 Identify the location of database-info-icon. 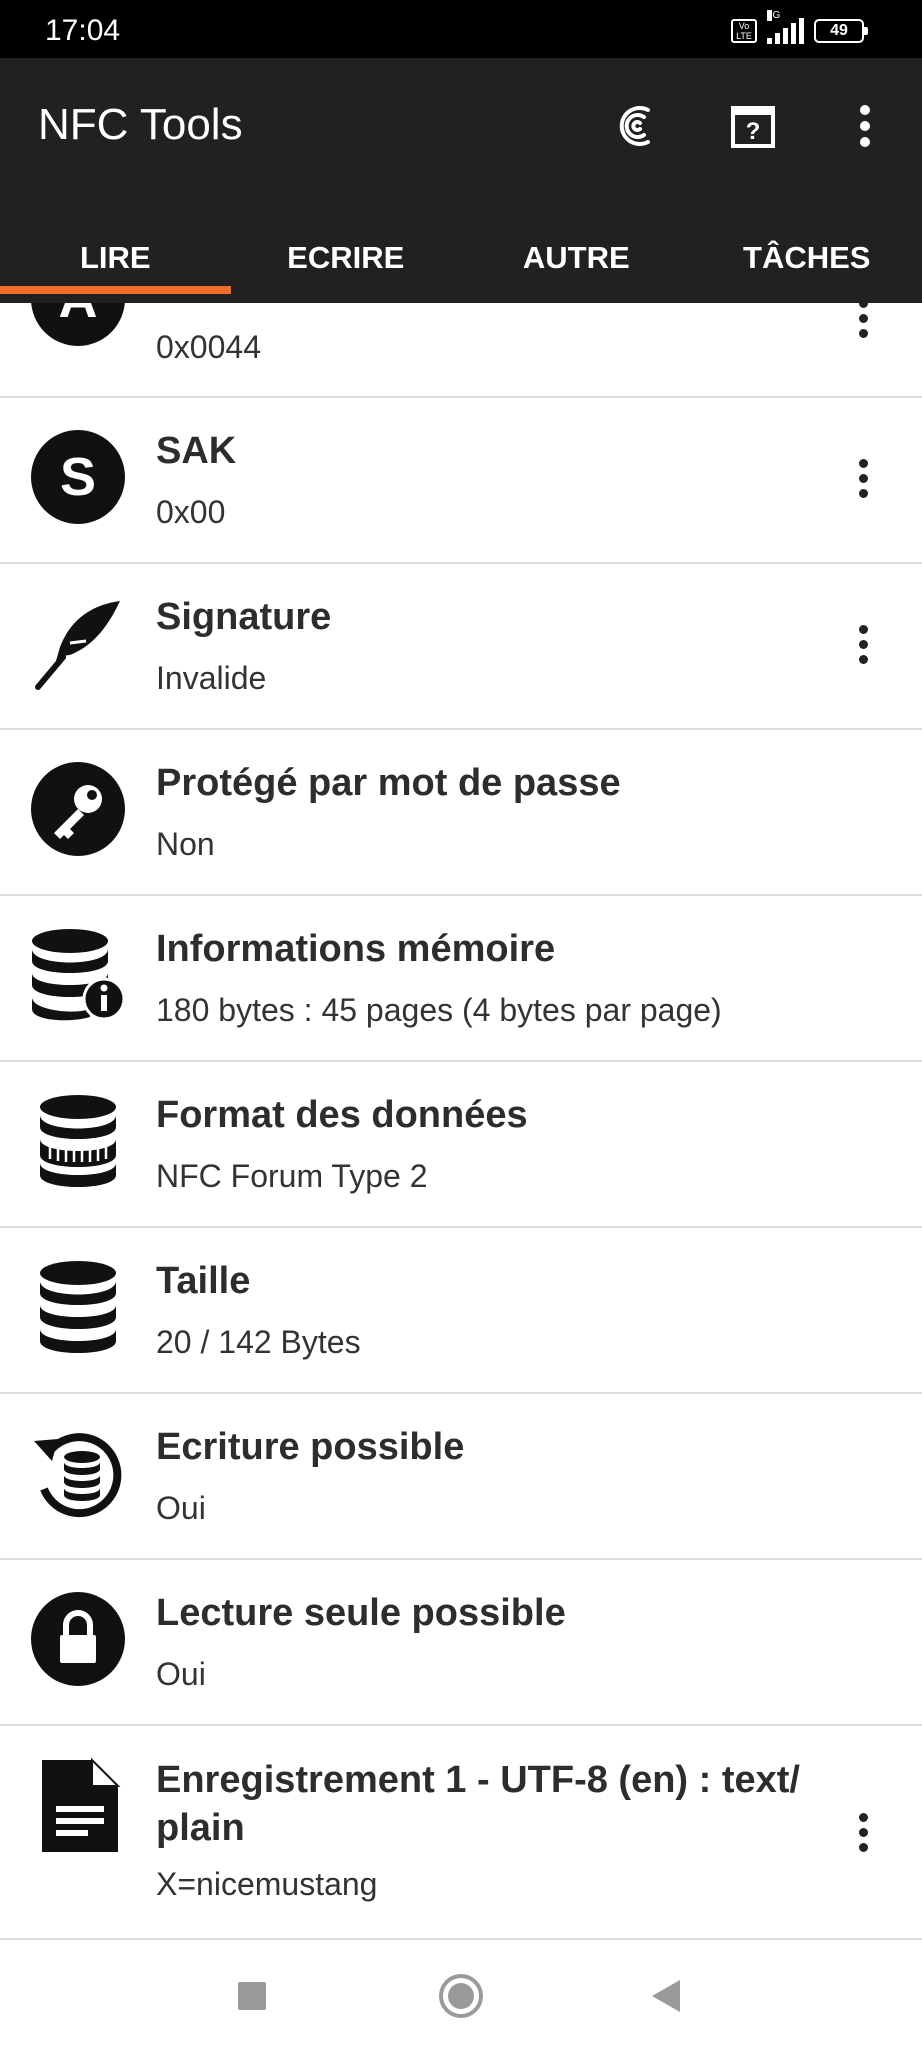
(78, 975).